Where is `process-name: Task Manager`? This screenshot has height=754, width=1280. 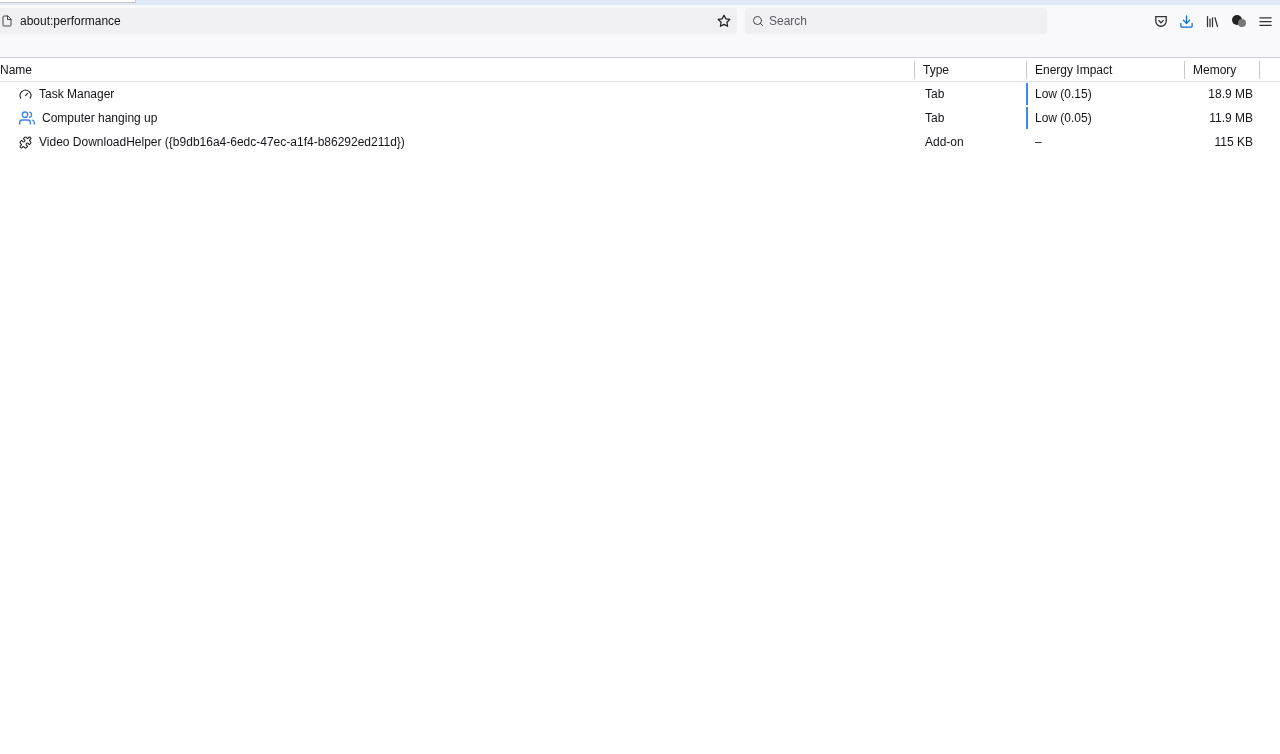
process-name: Task Manager is located at coordinates (77, 94).